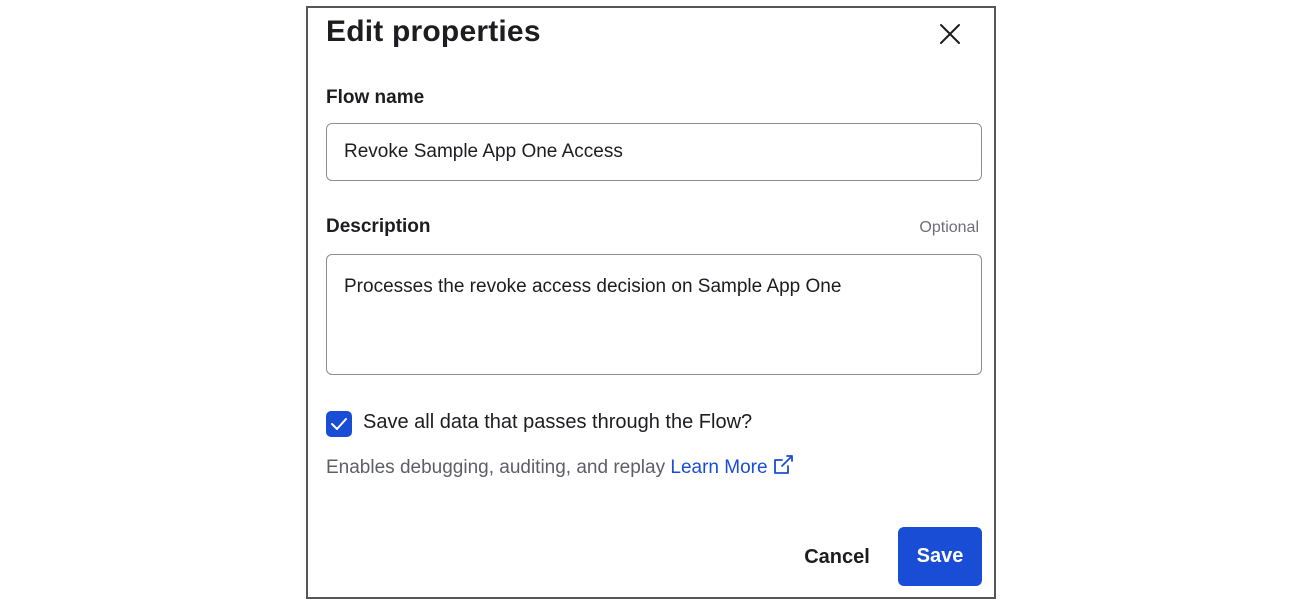 This screenshot has height=610, width=1302. Describe the element at coordinates (375, 97) in the screenshot. I see `flow-name-label: Flow name` at that location.